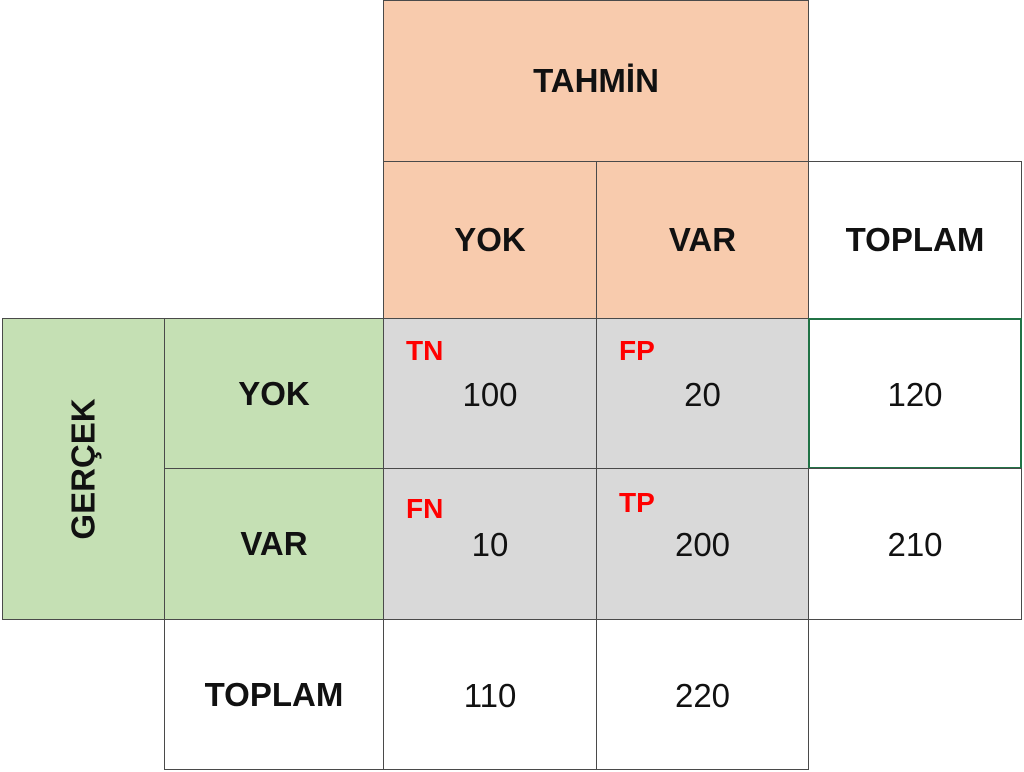 This screenshot has height=772, width=1024. What do you see at coordinates (702, 694) in the screenshot?
I see `col-yes-total-cell: 220` at bounding box center [702, 694].